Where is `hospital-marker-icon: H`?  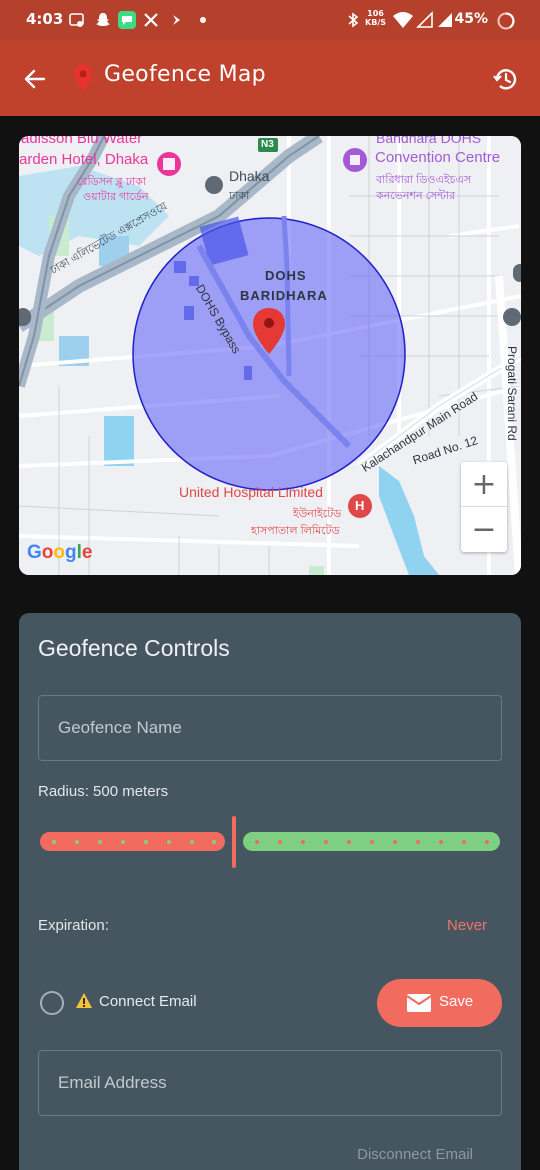 hospital-marker-icon: H is located at coordinates (360, 505).